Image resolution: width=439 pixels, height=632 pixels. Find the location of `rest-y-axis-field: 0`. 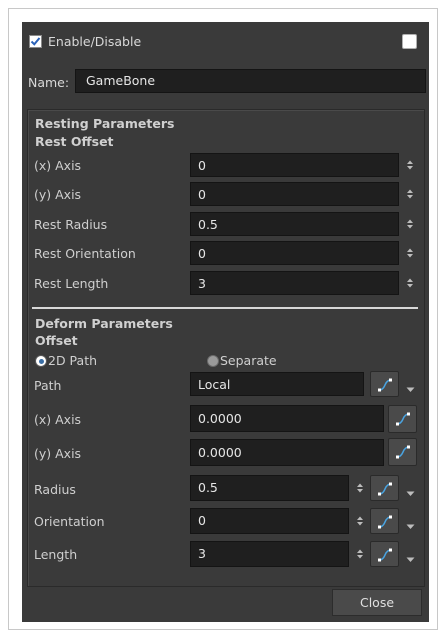

rest-y-axis-field: 0 is located at coordinates (294, 194).